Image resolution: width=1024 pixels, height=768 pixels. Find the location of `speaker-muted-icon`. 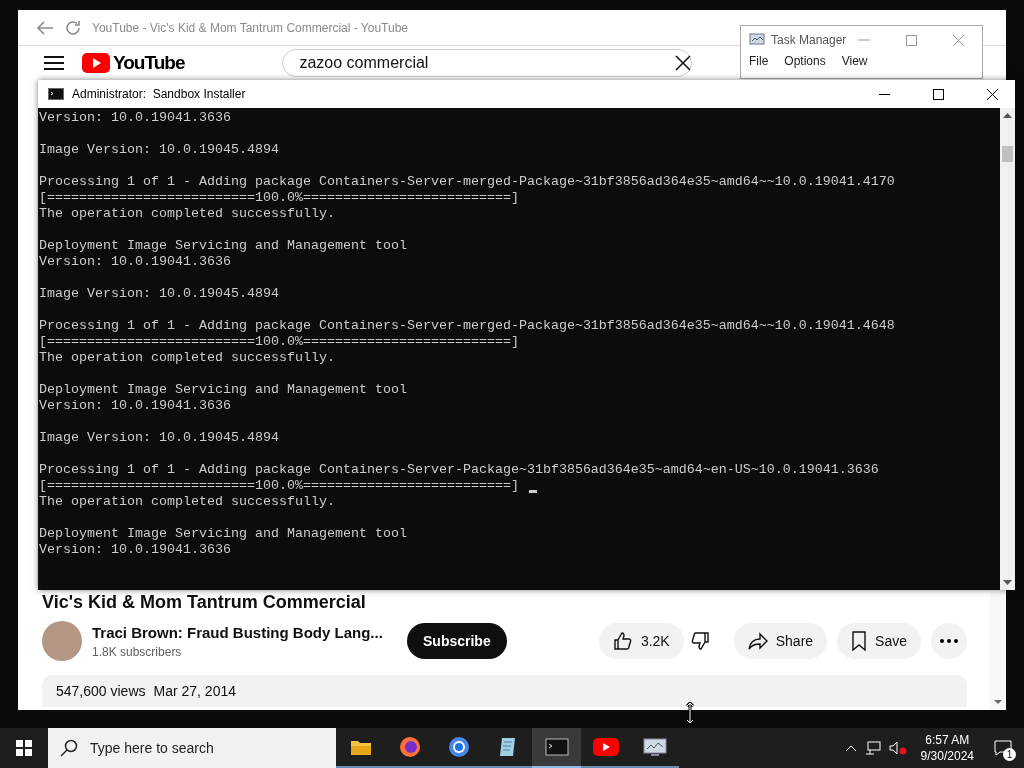

speaker-muted-icon is located at coordinates (897, 748).